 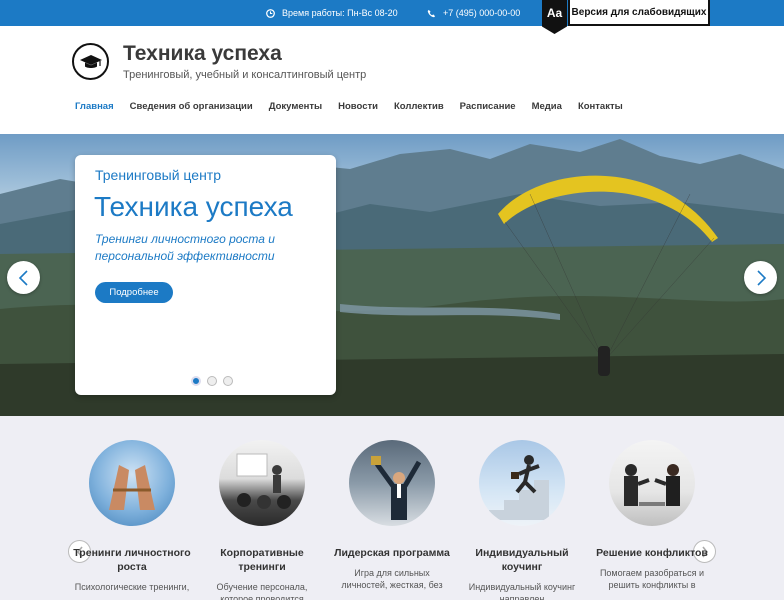 I want to click on nav-item-documents: Документы, so click(x=295, y=107).